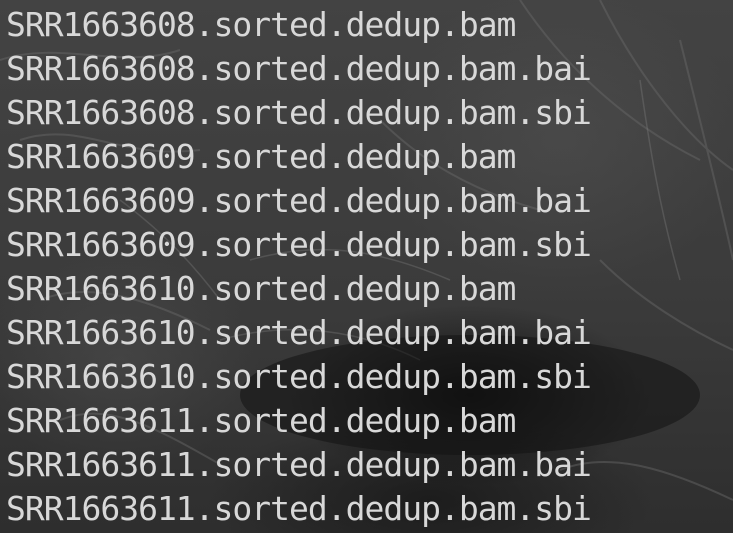  Describe the element at coordinates (261, 288) in the screenshot. I see `file-entry: SRR1663610.sorted.dedup.bam` at that location.